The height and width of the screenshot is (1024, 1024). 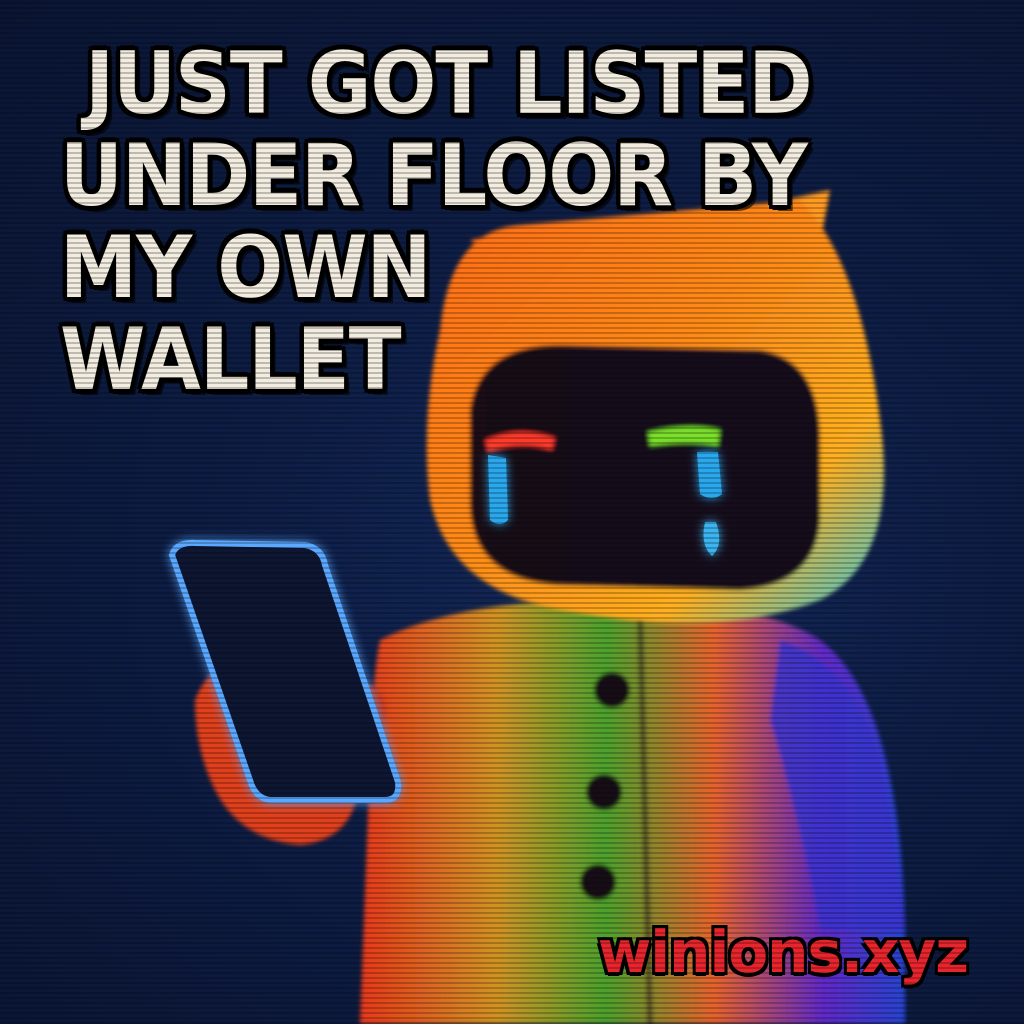 I want to click on headline-line-2: UNDER FLOOR BY, so click(x=434, y=176).